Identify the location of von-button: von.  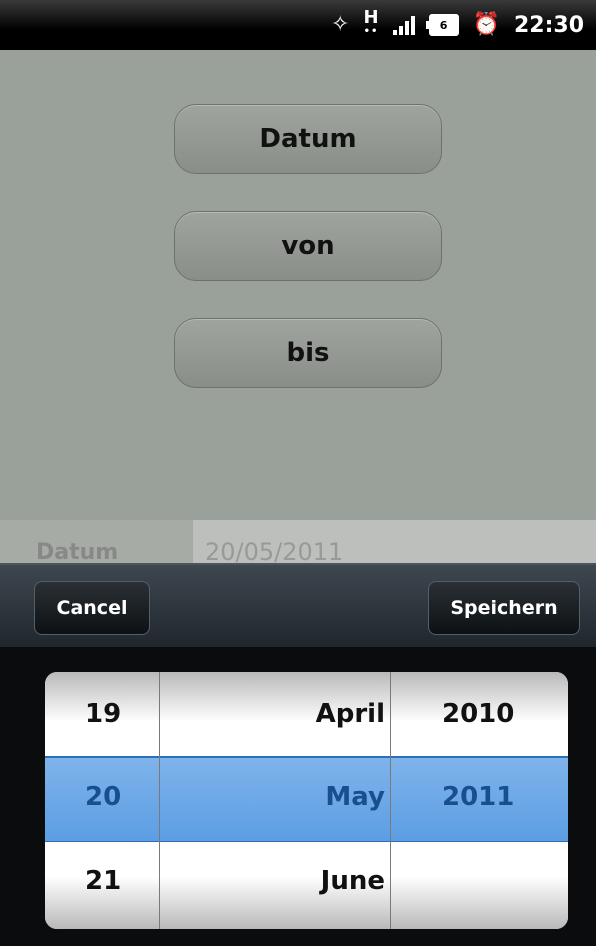
(308, 246).